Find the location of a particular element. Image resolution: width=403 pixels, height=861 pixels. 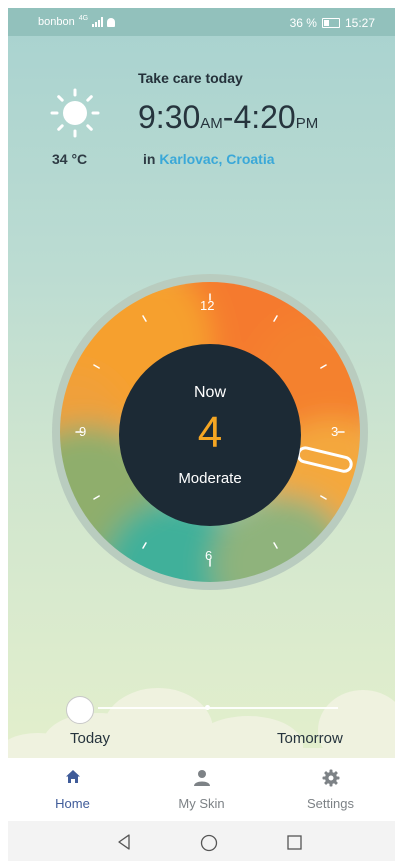

nav-my-skin: My Skin is located at coordinates (201, 789).